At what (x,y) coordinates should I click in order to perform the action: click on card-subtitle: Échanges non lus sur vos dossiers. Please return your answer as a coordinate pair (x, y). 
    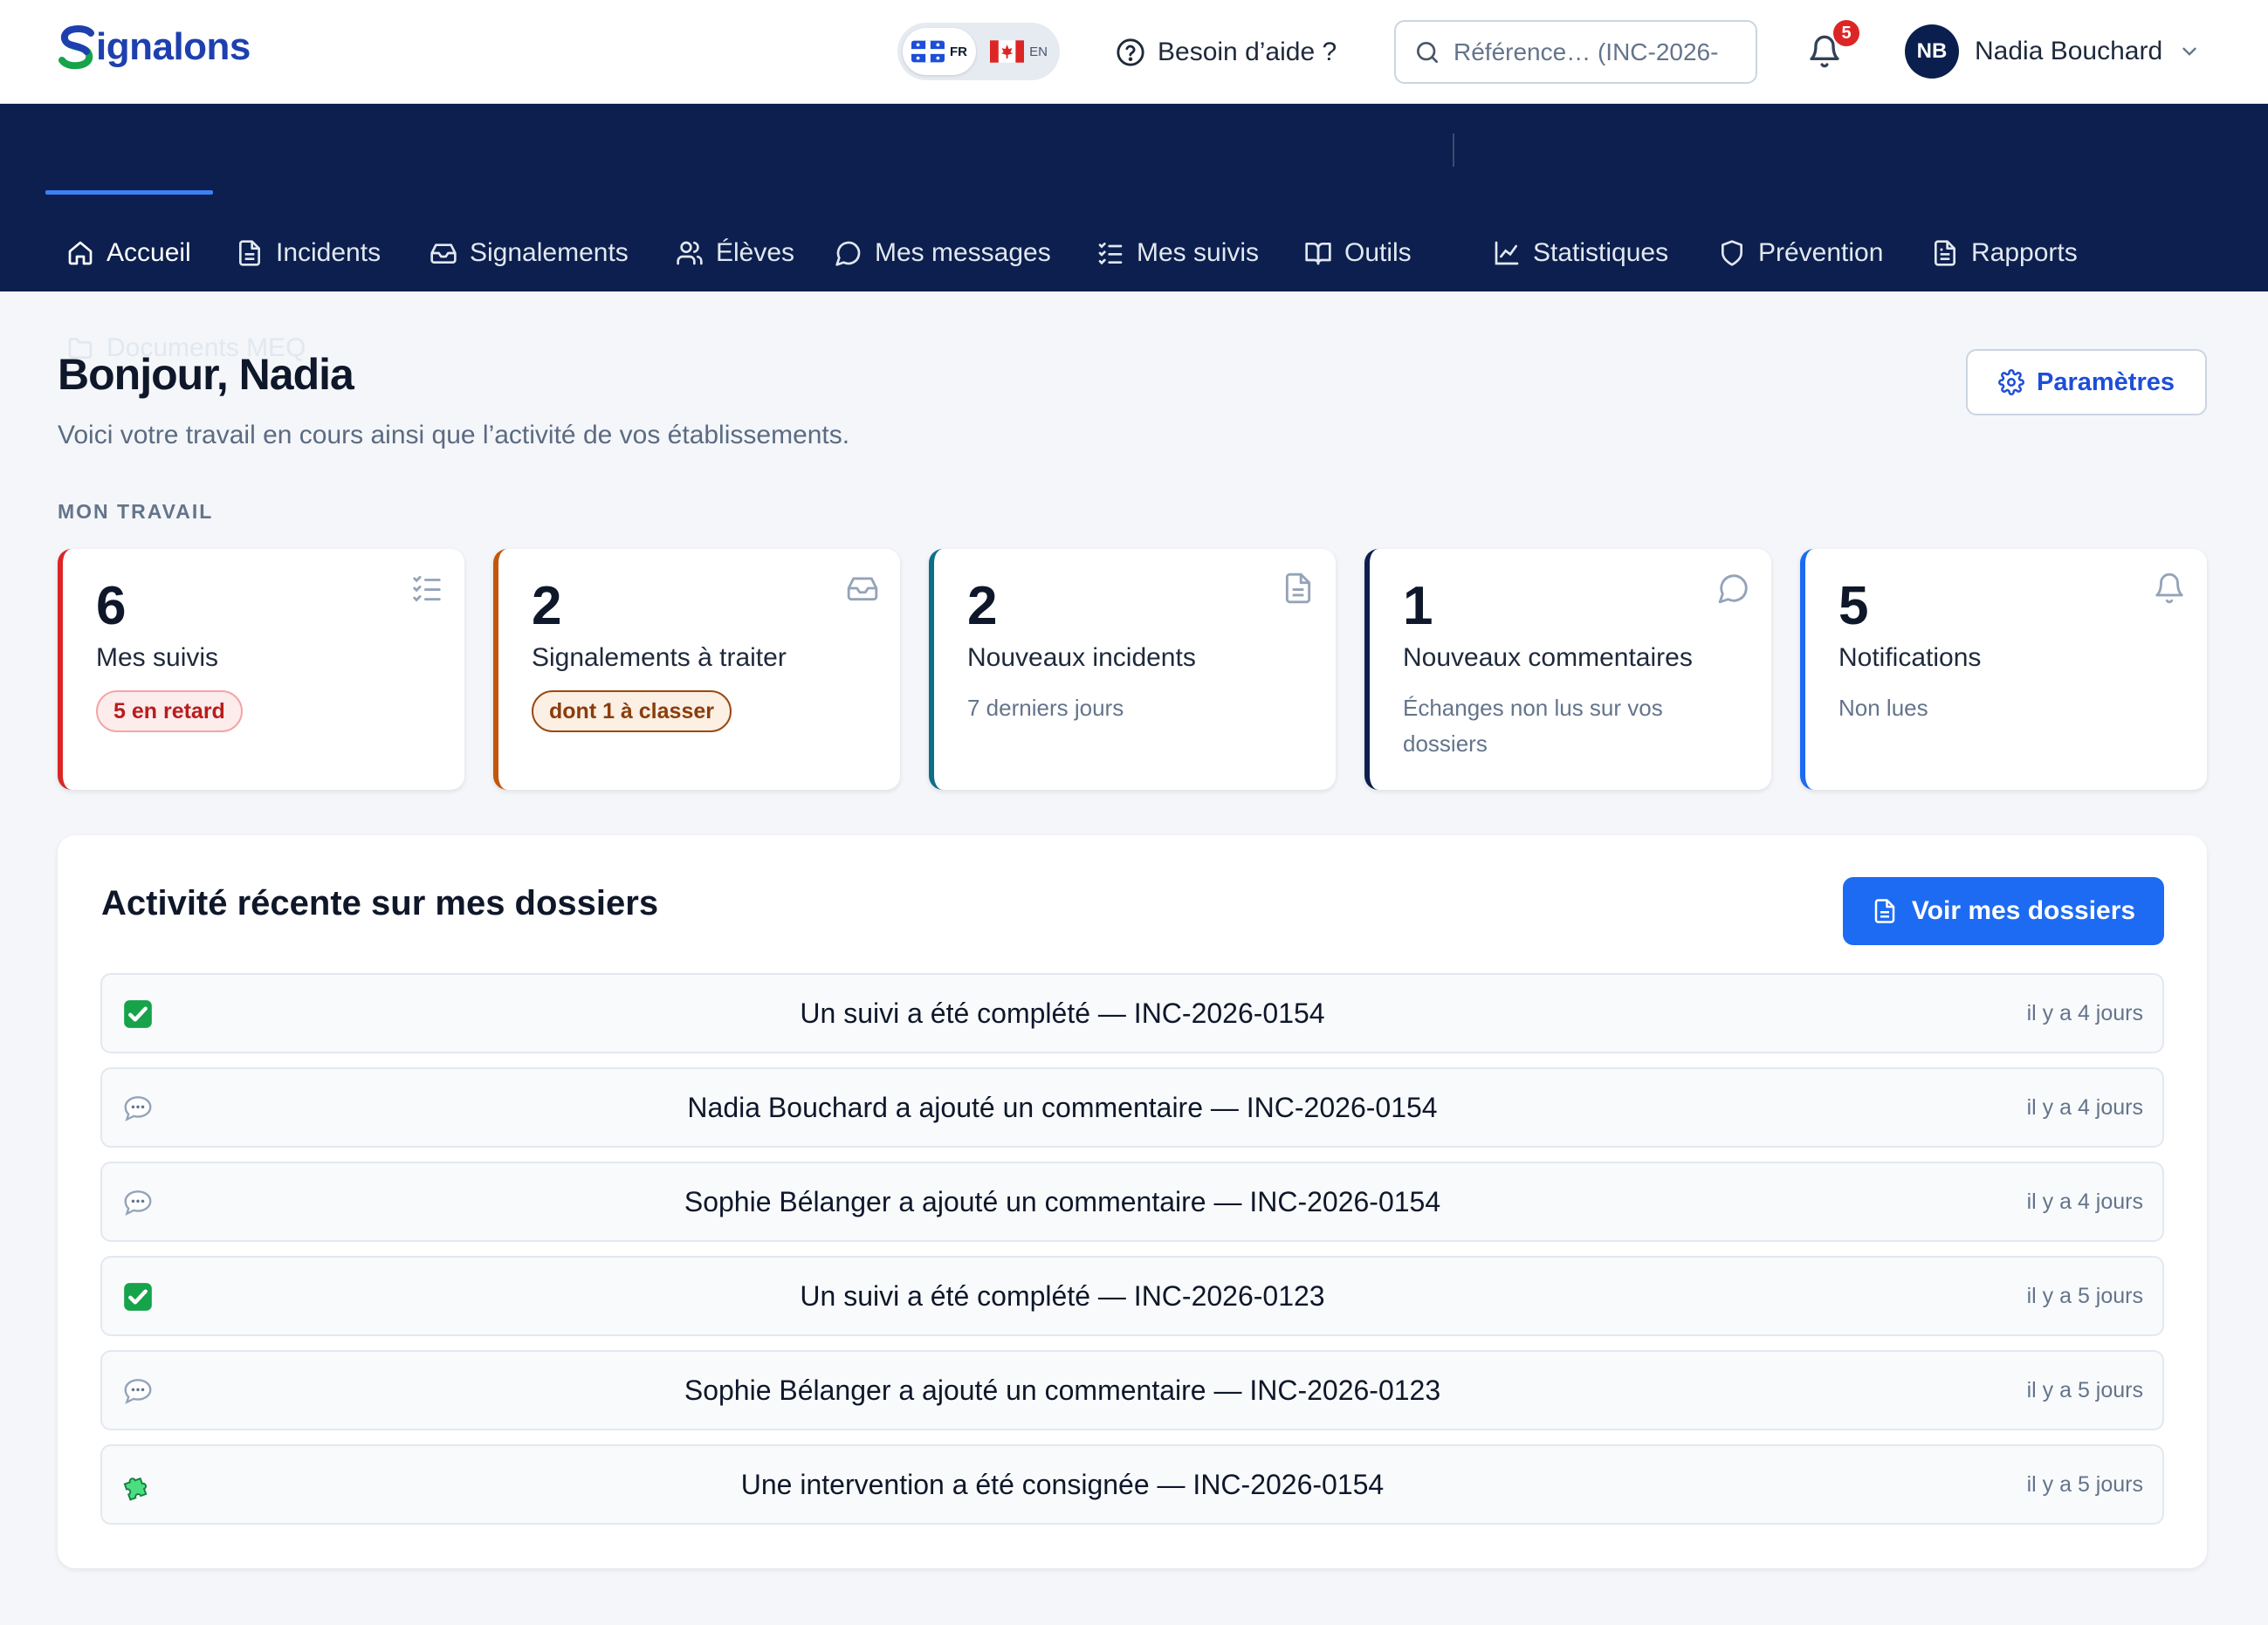
    Looking at the image, I should click on (1533, 726).